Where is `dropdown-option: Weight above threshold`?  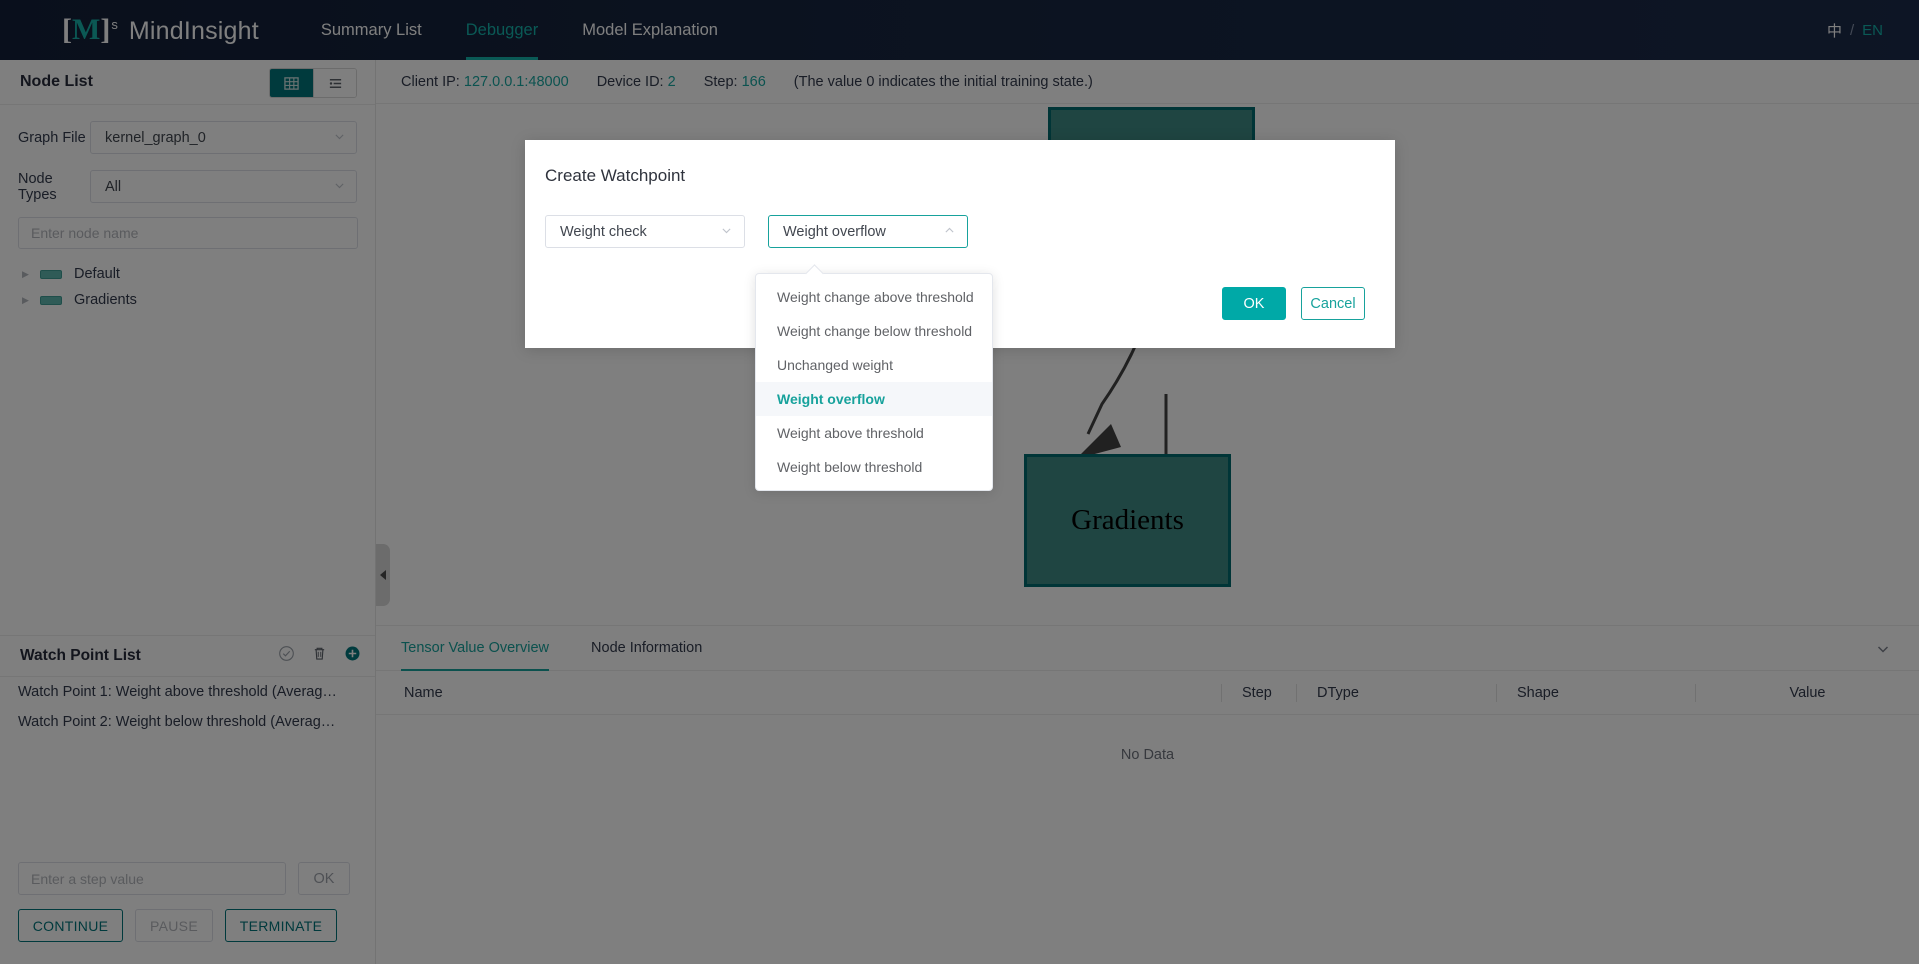 dropdown-option: Weight above threshold is located at coordinates (874, 433).